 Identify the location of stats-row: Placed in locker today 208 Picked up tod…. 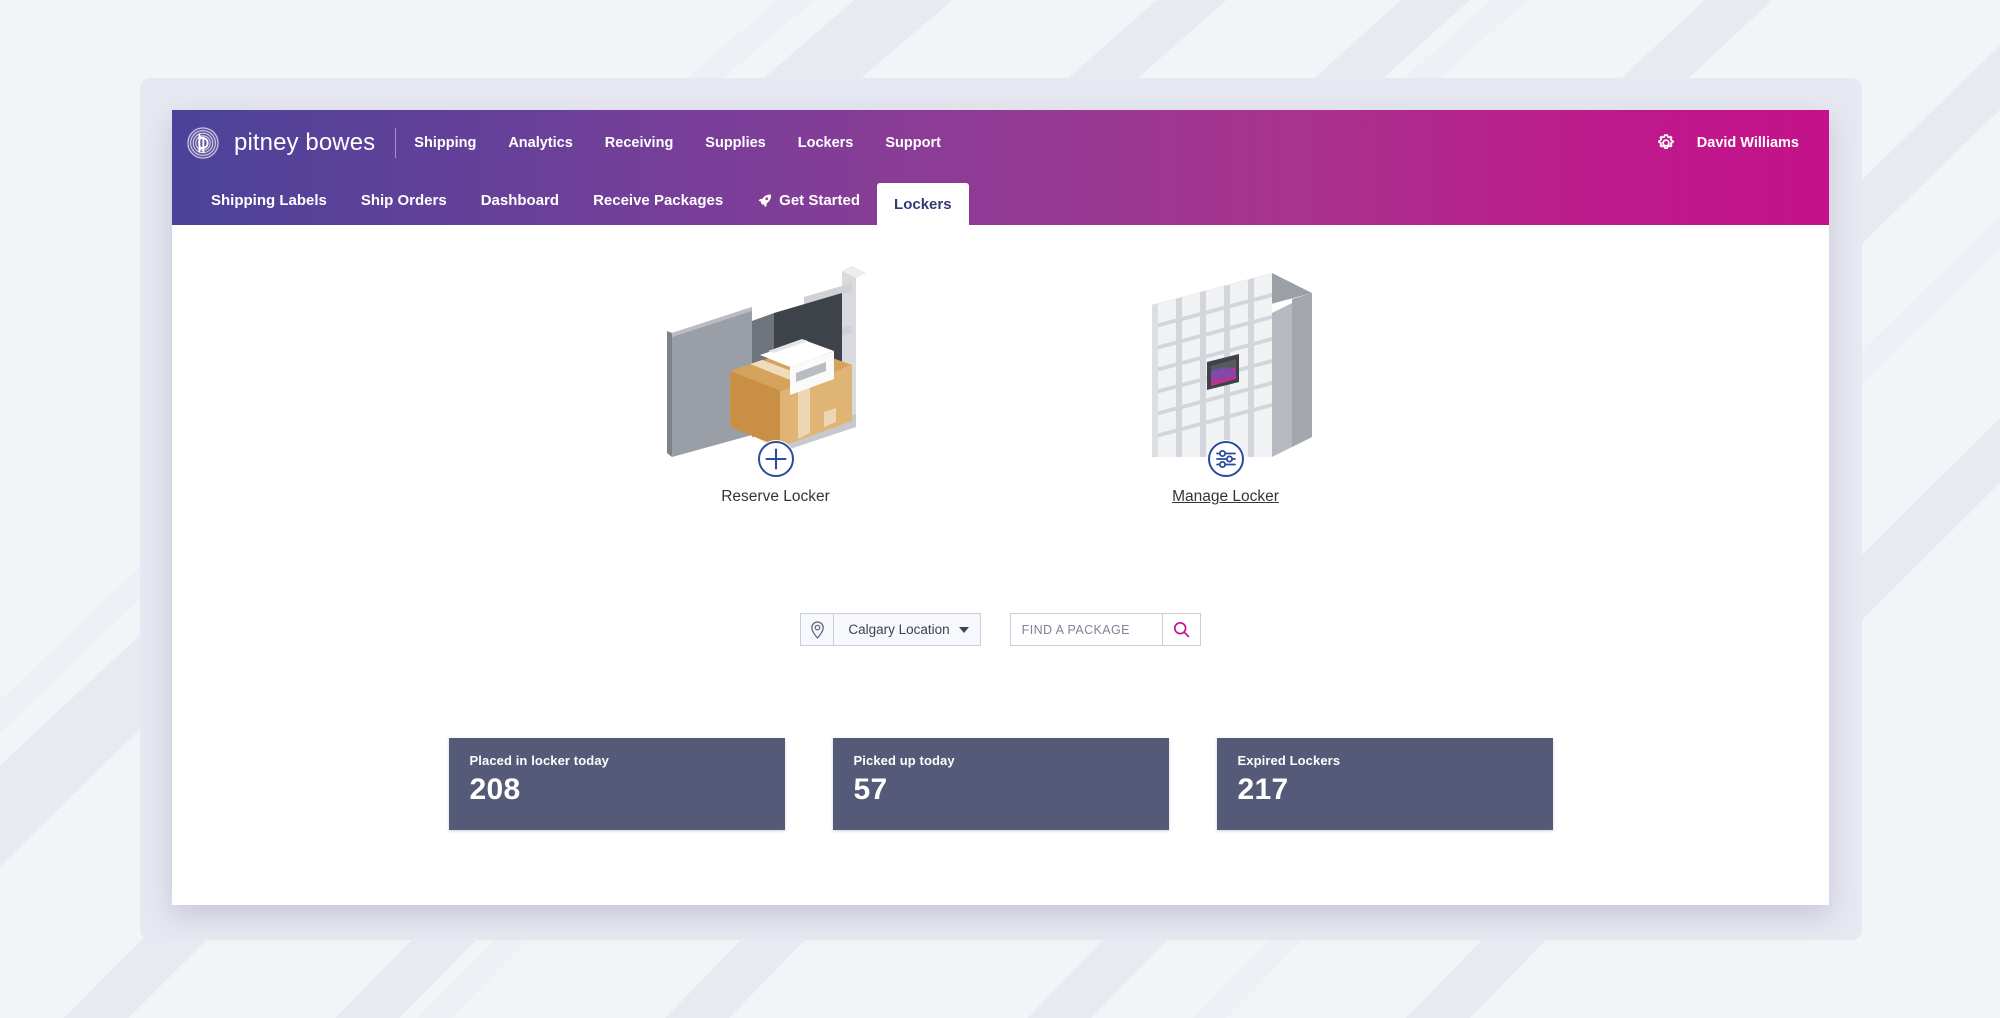
(1000, 784).